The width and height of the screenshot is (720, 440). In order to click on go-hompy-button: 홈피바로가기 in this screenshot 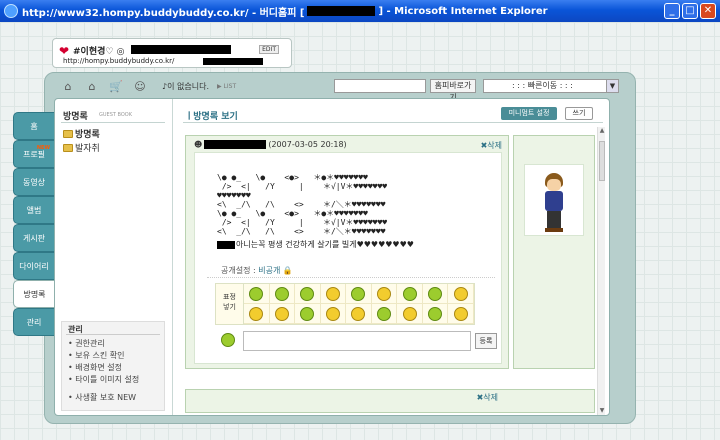, I will do `click(453, 90)`.